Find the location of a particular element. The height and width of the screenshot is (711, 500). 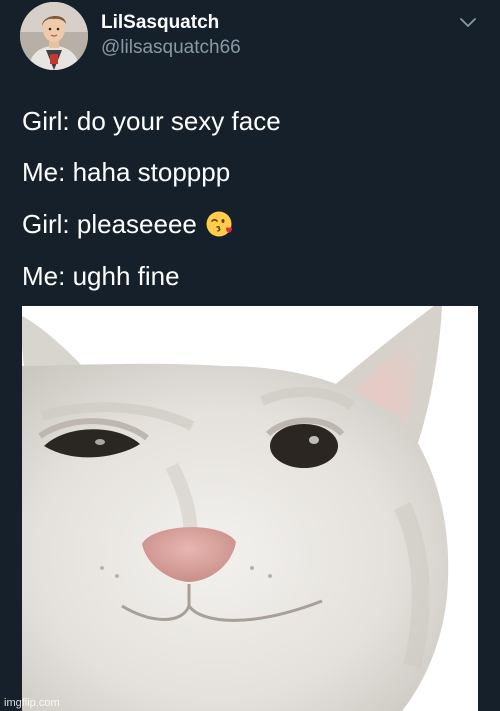

avatar-image is located at coordinates (54, 36).